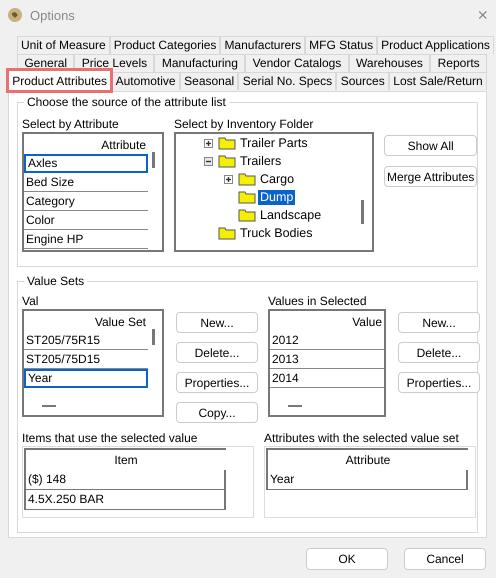  I want to click on tab: Automotive, so click(145, 81).